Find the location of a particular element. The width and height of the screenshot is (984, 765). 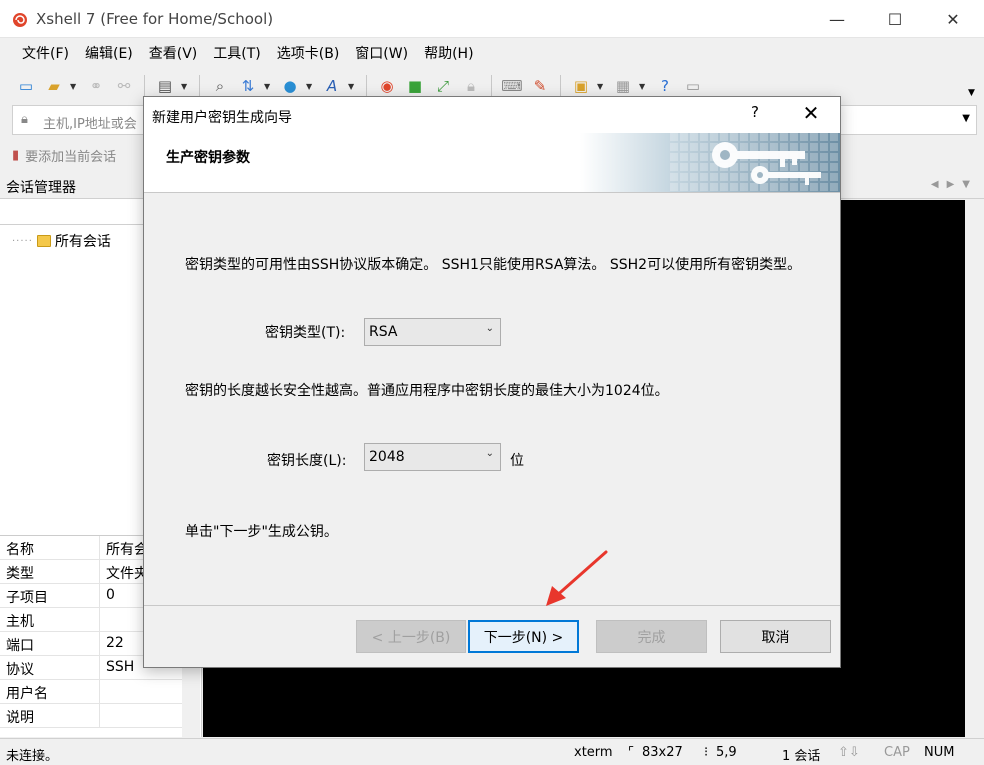

dialog-title-bar: 新建用户密钥生成向导 ? ✕ is located at coordinates (492, 115).